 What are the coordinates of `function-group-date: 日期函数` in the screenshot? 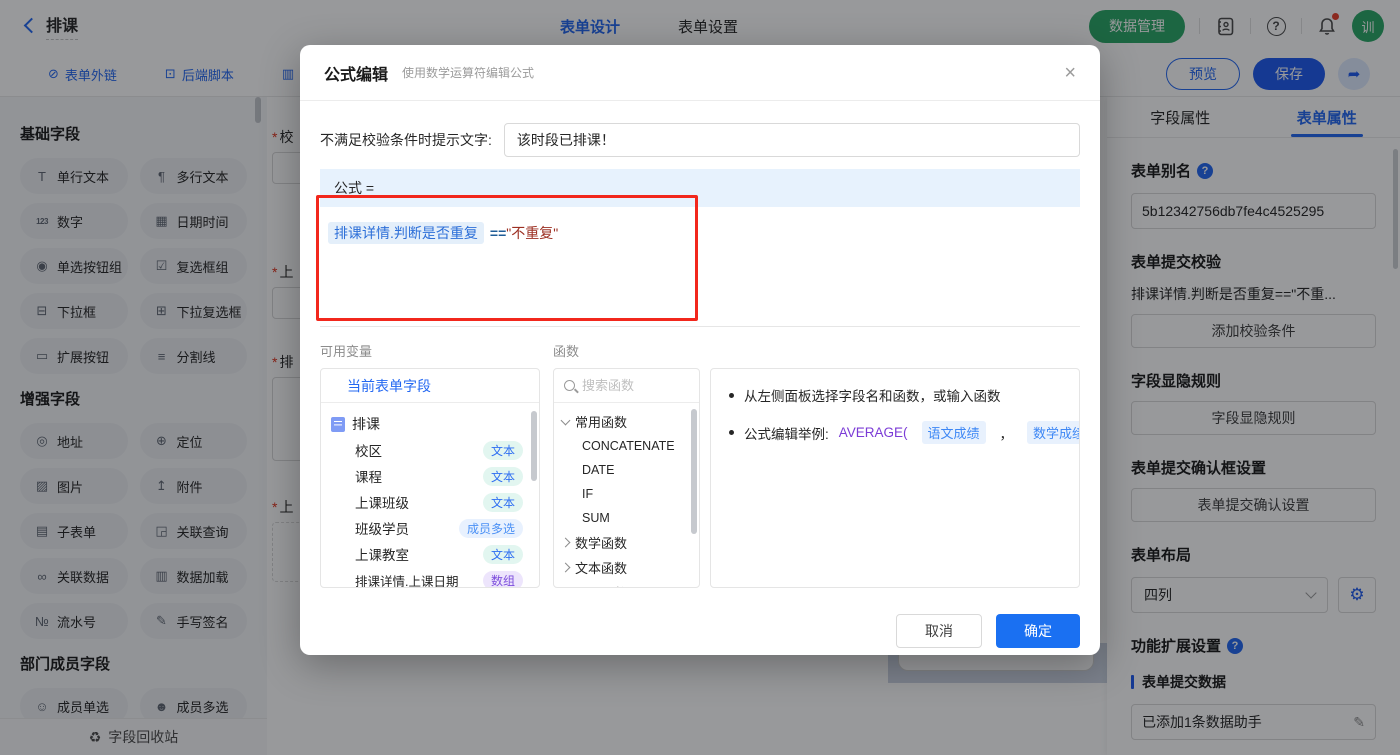 It's located at (626, 583).